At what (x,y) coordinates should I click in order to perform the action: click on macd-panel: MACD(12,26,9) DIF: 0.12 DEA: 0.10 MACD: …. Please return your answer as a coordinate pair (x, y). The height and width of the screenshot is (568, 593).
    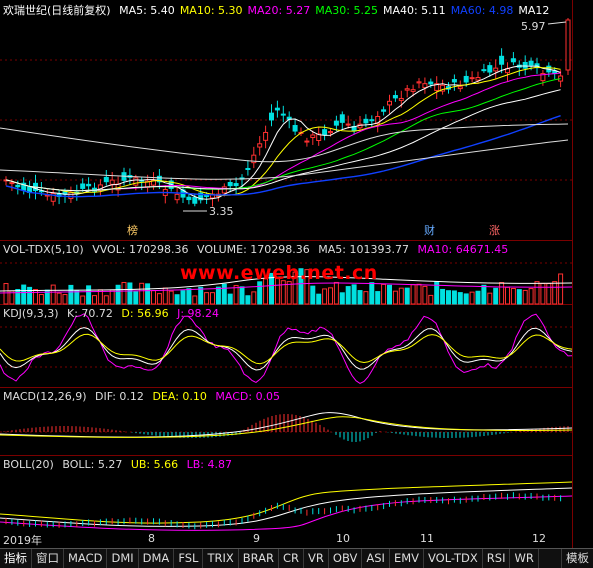
    Looking at the image, I should click on (286, 422).